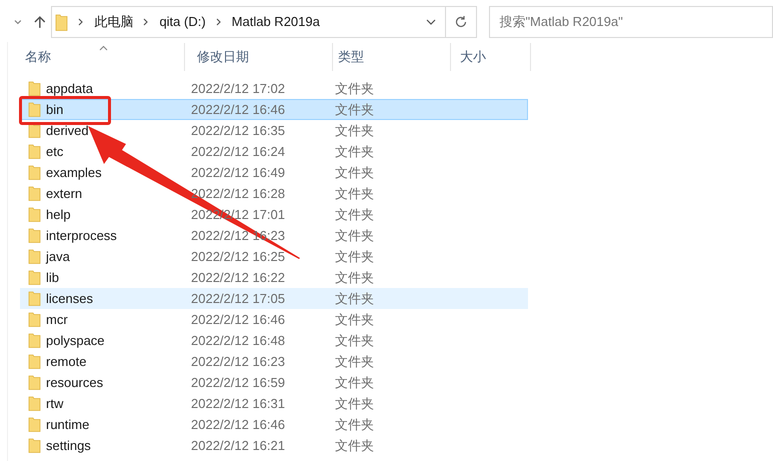  Describe the element at coordinates (238, 445) in the screenshot. I see `modified-date: 2022/2/12 16:21` at that location.